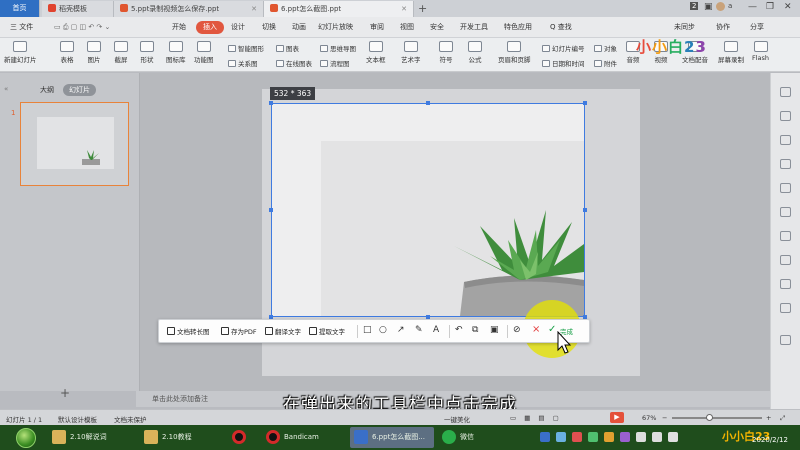 This screenshot has height=450, width=800. I want to click on view-mode-icons: ▭ ▦ ▤ ▢, so click(536, 418).